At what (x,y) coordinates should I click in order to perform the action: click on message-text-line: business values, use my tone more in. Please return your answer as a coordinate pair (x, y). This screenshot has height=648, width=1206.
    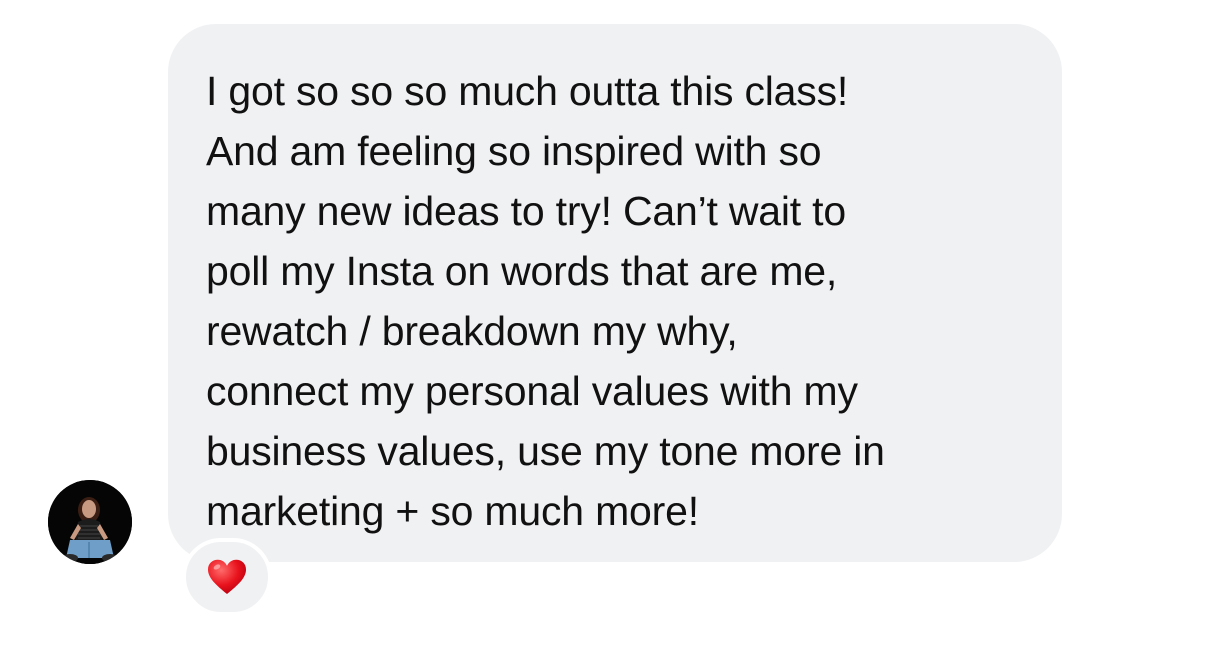
    Looking at the image, I should click on (545, 451).